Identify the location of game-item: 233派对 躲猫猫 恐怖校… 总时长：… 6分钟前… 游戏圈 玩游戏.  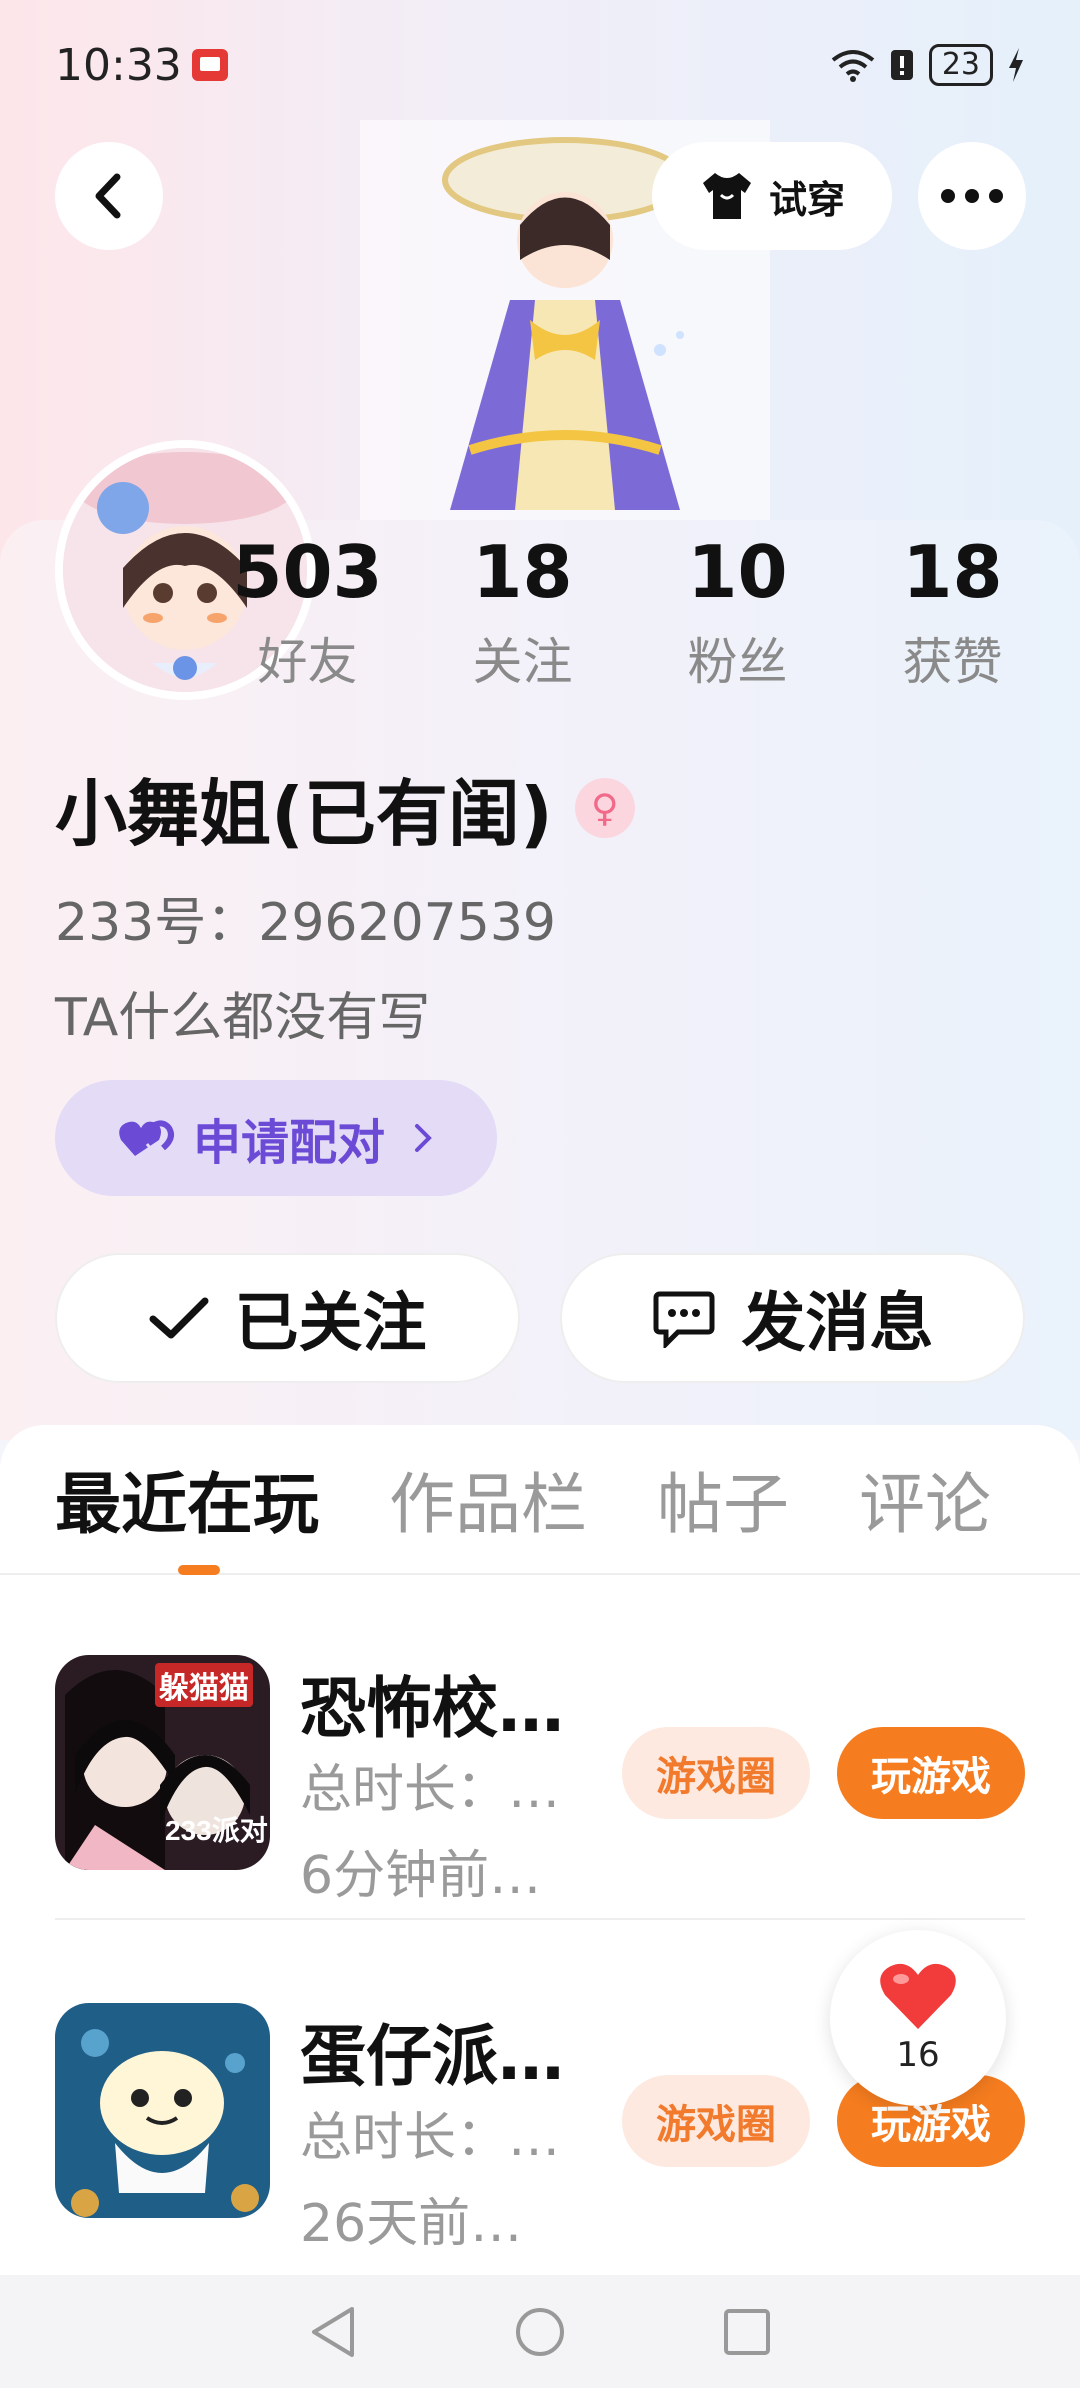
(540, 1787).